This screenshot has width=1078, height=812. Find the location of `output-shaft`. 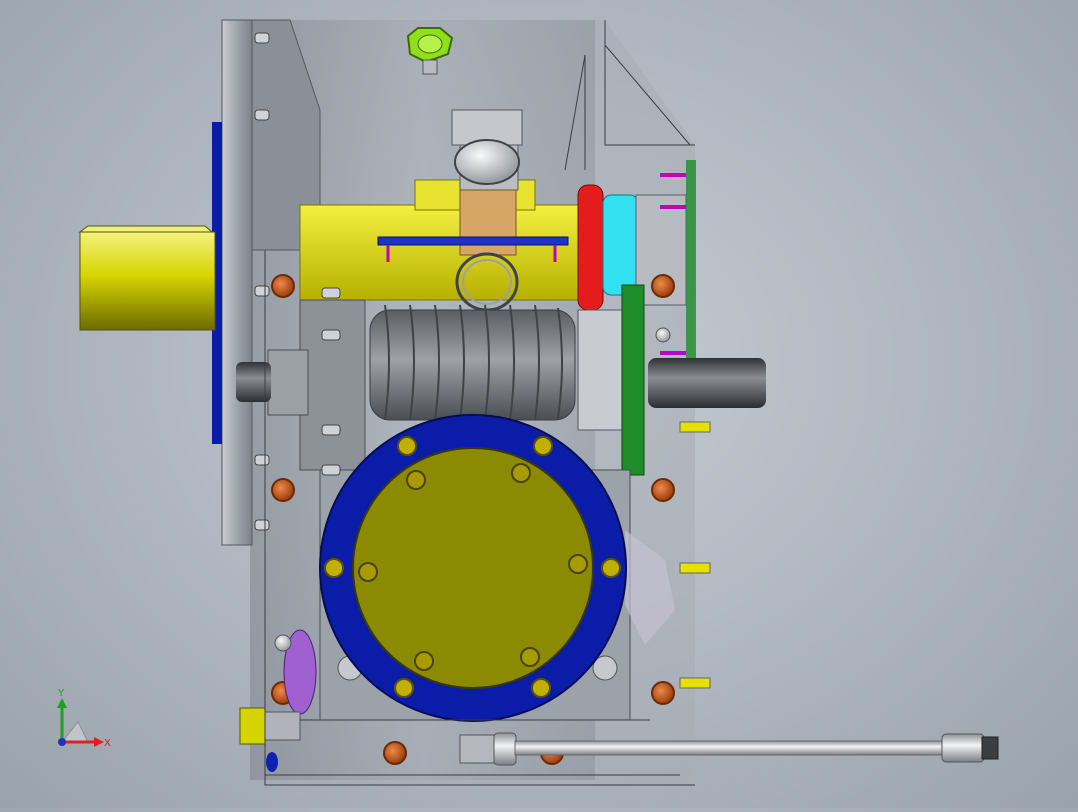

output-shaft is located at coordinates (147, 281).